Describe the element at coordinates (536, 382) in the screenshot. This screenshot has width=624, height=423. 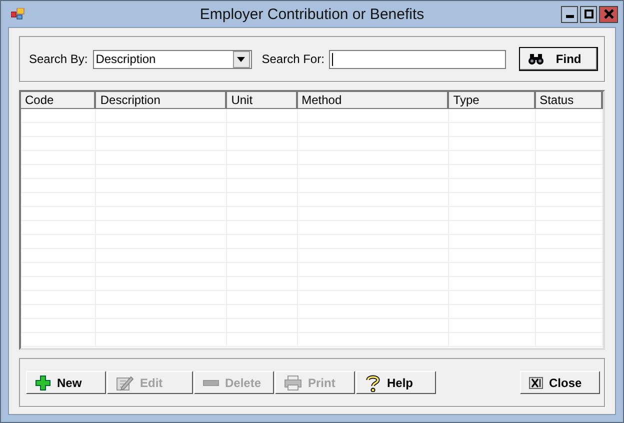
I see `close-window-icon` at that location.